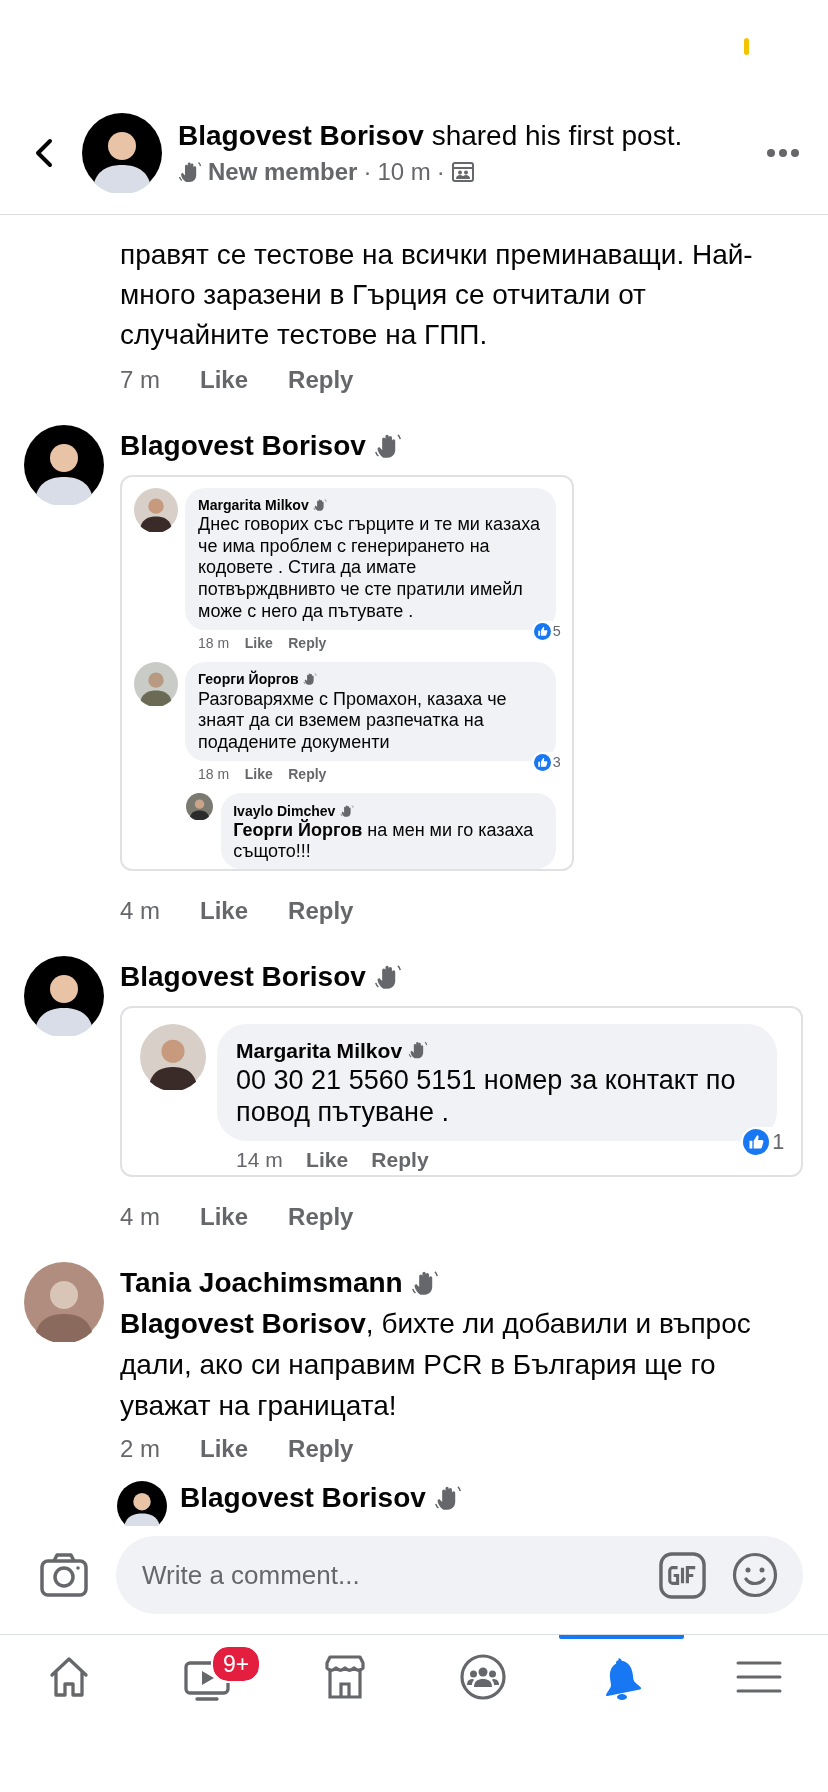 Image resolution: width=828 pixels, height=1792 pixels. Describe the element at coordinates (353, 721) in the screenshot. I see `comment-text: Разговаряхме с Промахон, казаха че знаят да си вземем разпечатка на подадените документи` at that location.